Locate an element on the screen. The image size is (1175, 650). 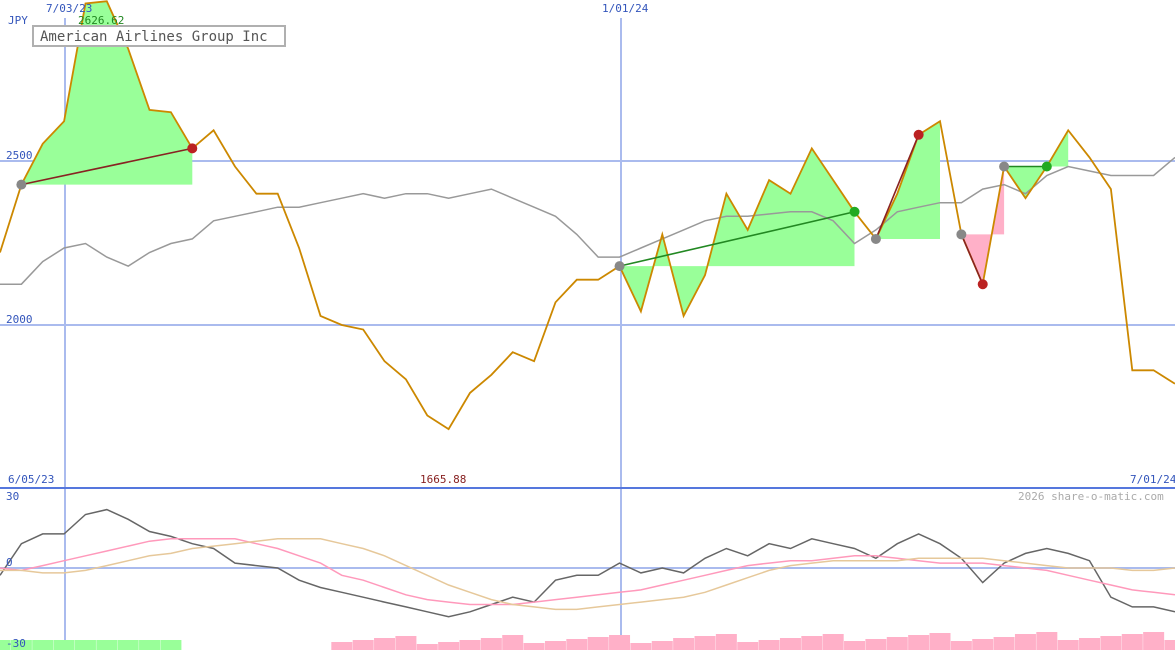
osc-tick-neg30: -30 is located at coordinates (16, 643).